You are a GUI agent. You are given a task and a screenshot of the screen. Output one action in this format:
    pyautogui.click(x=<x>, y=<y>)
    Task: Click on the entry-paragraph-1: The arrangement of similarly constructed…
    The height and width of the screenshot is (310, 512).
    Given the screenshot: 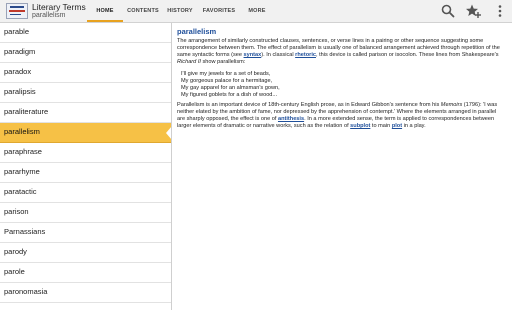 What is the action you would take?
    pyautogui.click(x=338, y=51)
    